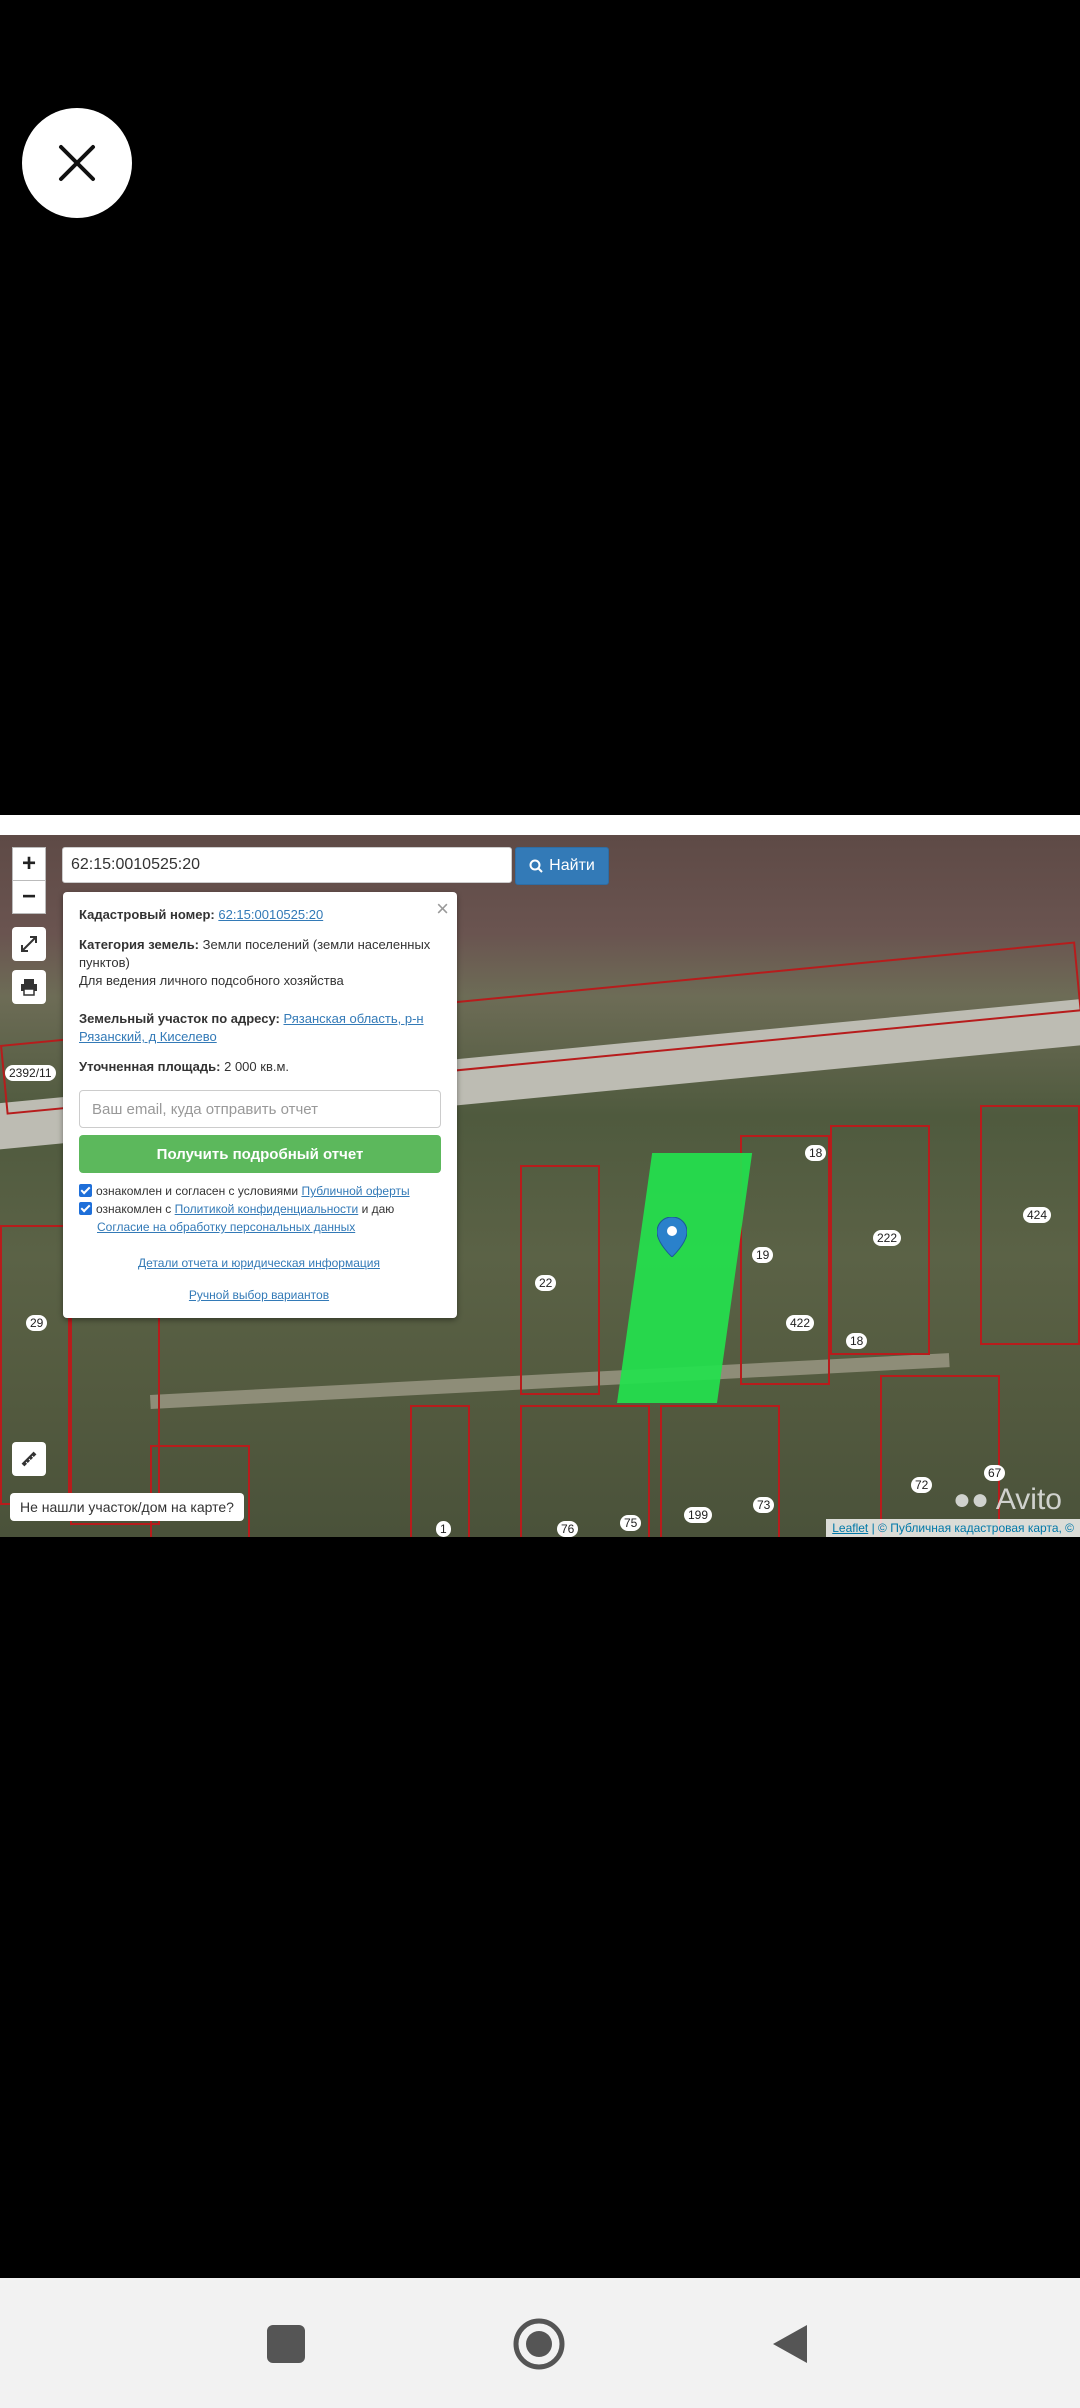 Image resolution: width=1080 pixels, height=2408 pixels. What do you see at coordinates (568, 1529) in the screenshot?
I see `plot-number: 76` at bounding box center [568, 1529].